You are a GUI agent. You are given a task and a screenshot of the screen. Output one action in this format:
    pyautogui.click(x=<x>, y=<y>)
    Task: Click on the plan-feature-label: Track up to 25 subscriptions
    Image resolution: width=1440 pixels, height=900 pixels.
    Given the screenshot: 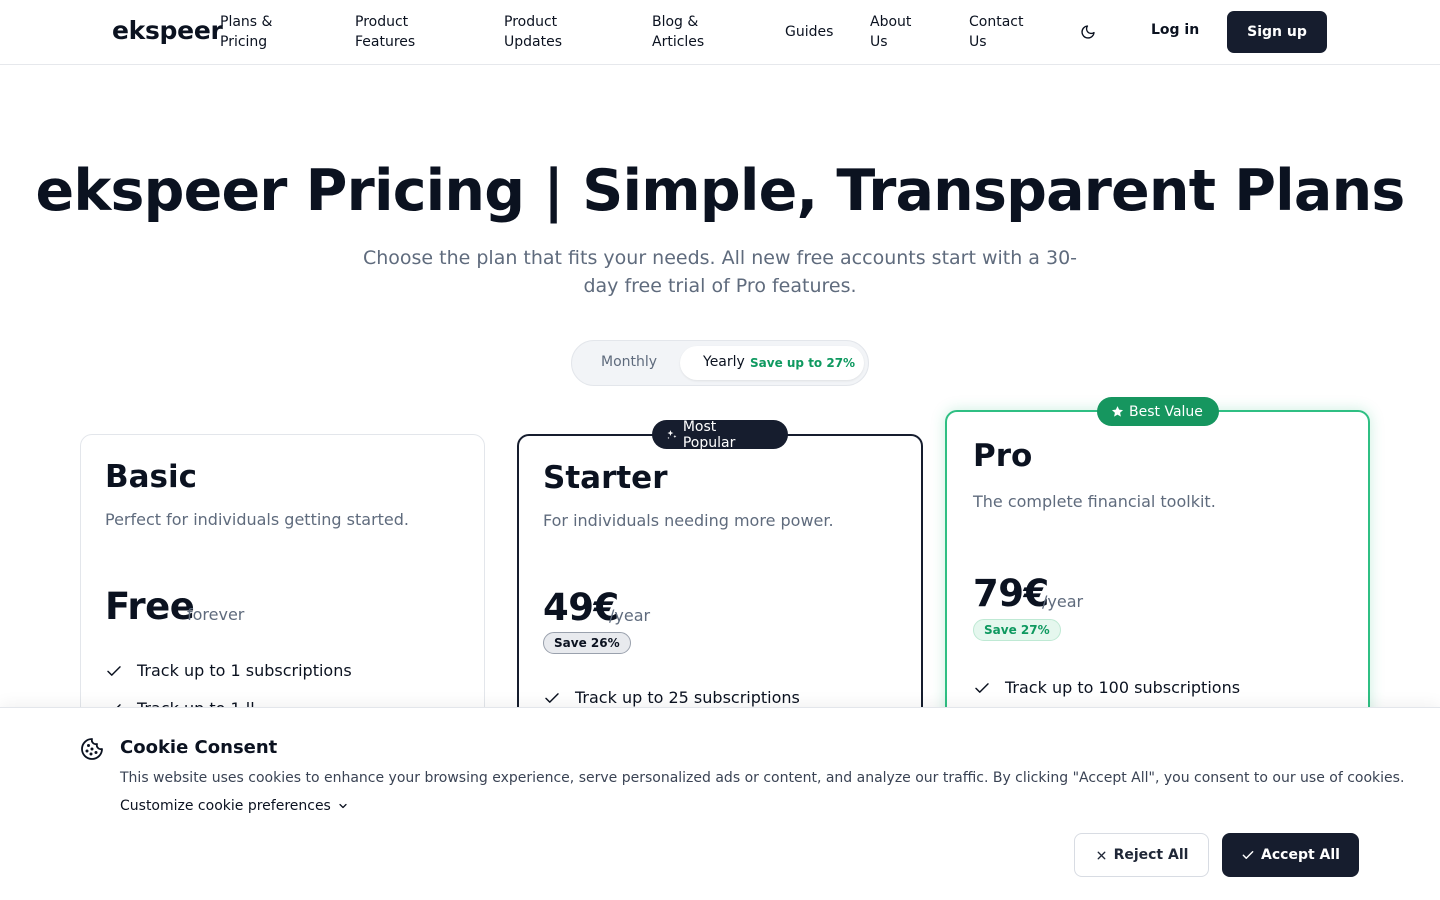 What is the action you would take?
    pyautogui.click(x=687, y=697)
    